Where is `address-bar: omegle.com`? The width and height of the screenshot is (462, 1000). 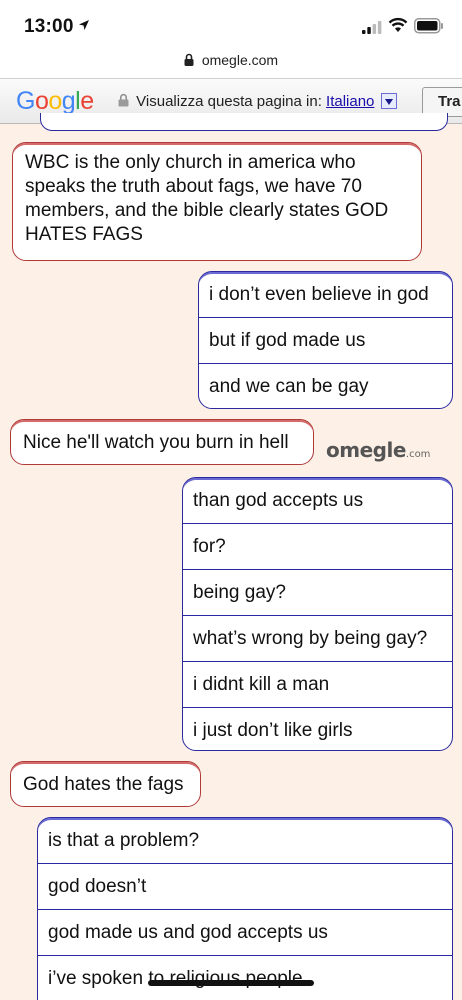
address-bar: omegle.com is located at coordinates (231, 65).